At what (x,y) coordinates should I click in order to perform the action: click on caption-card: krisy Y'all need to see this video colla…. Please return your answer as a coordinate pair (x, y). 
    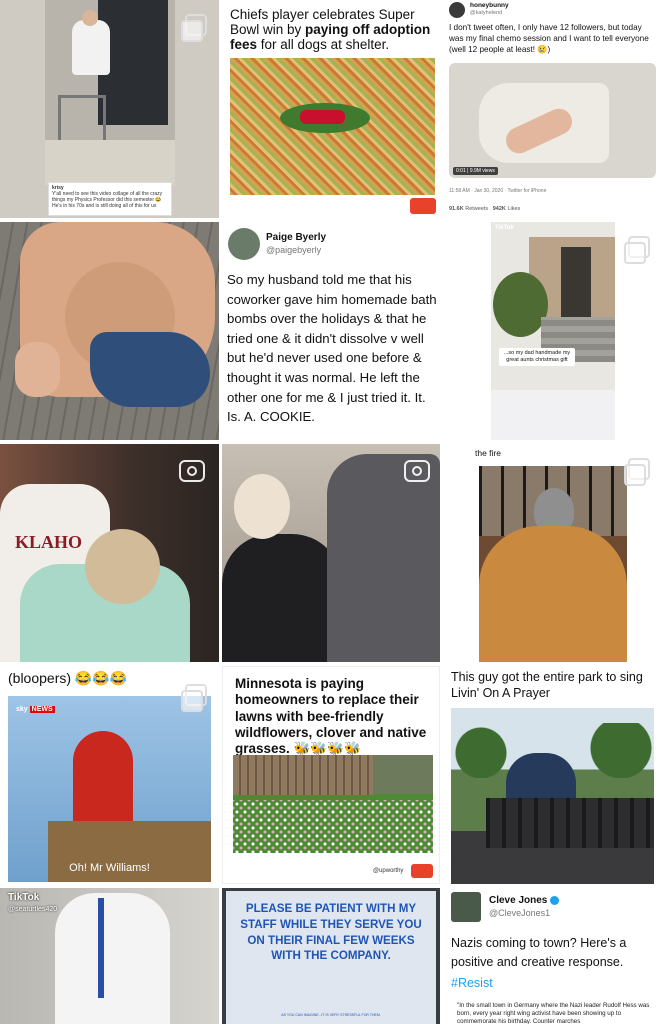
    Looking at the image, I should click on (110, 199).